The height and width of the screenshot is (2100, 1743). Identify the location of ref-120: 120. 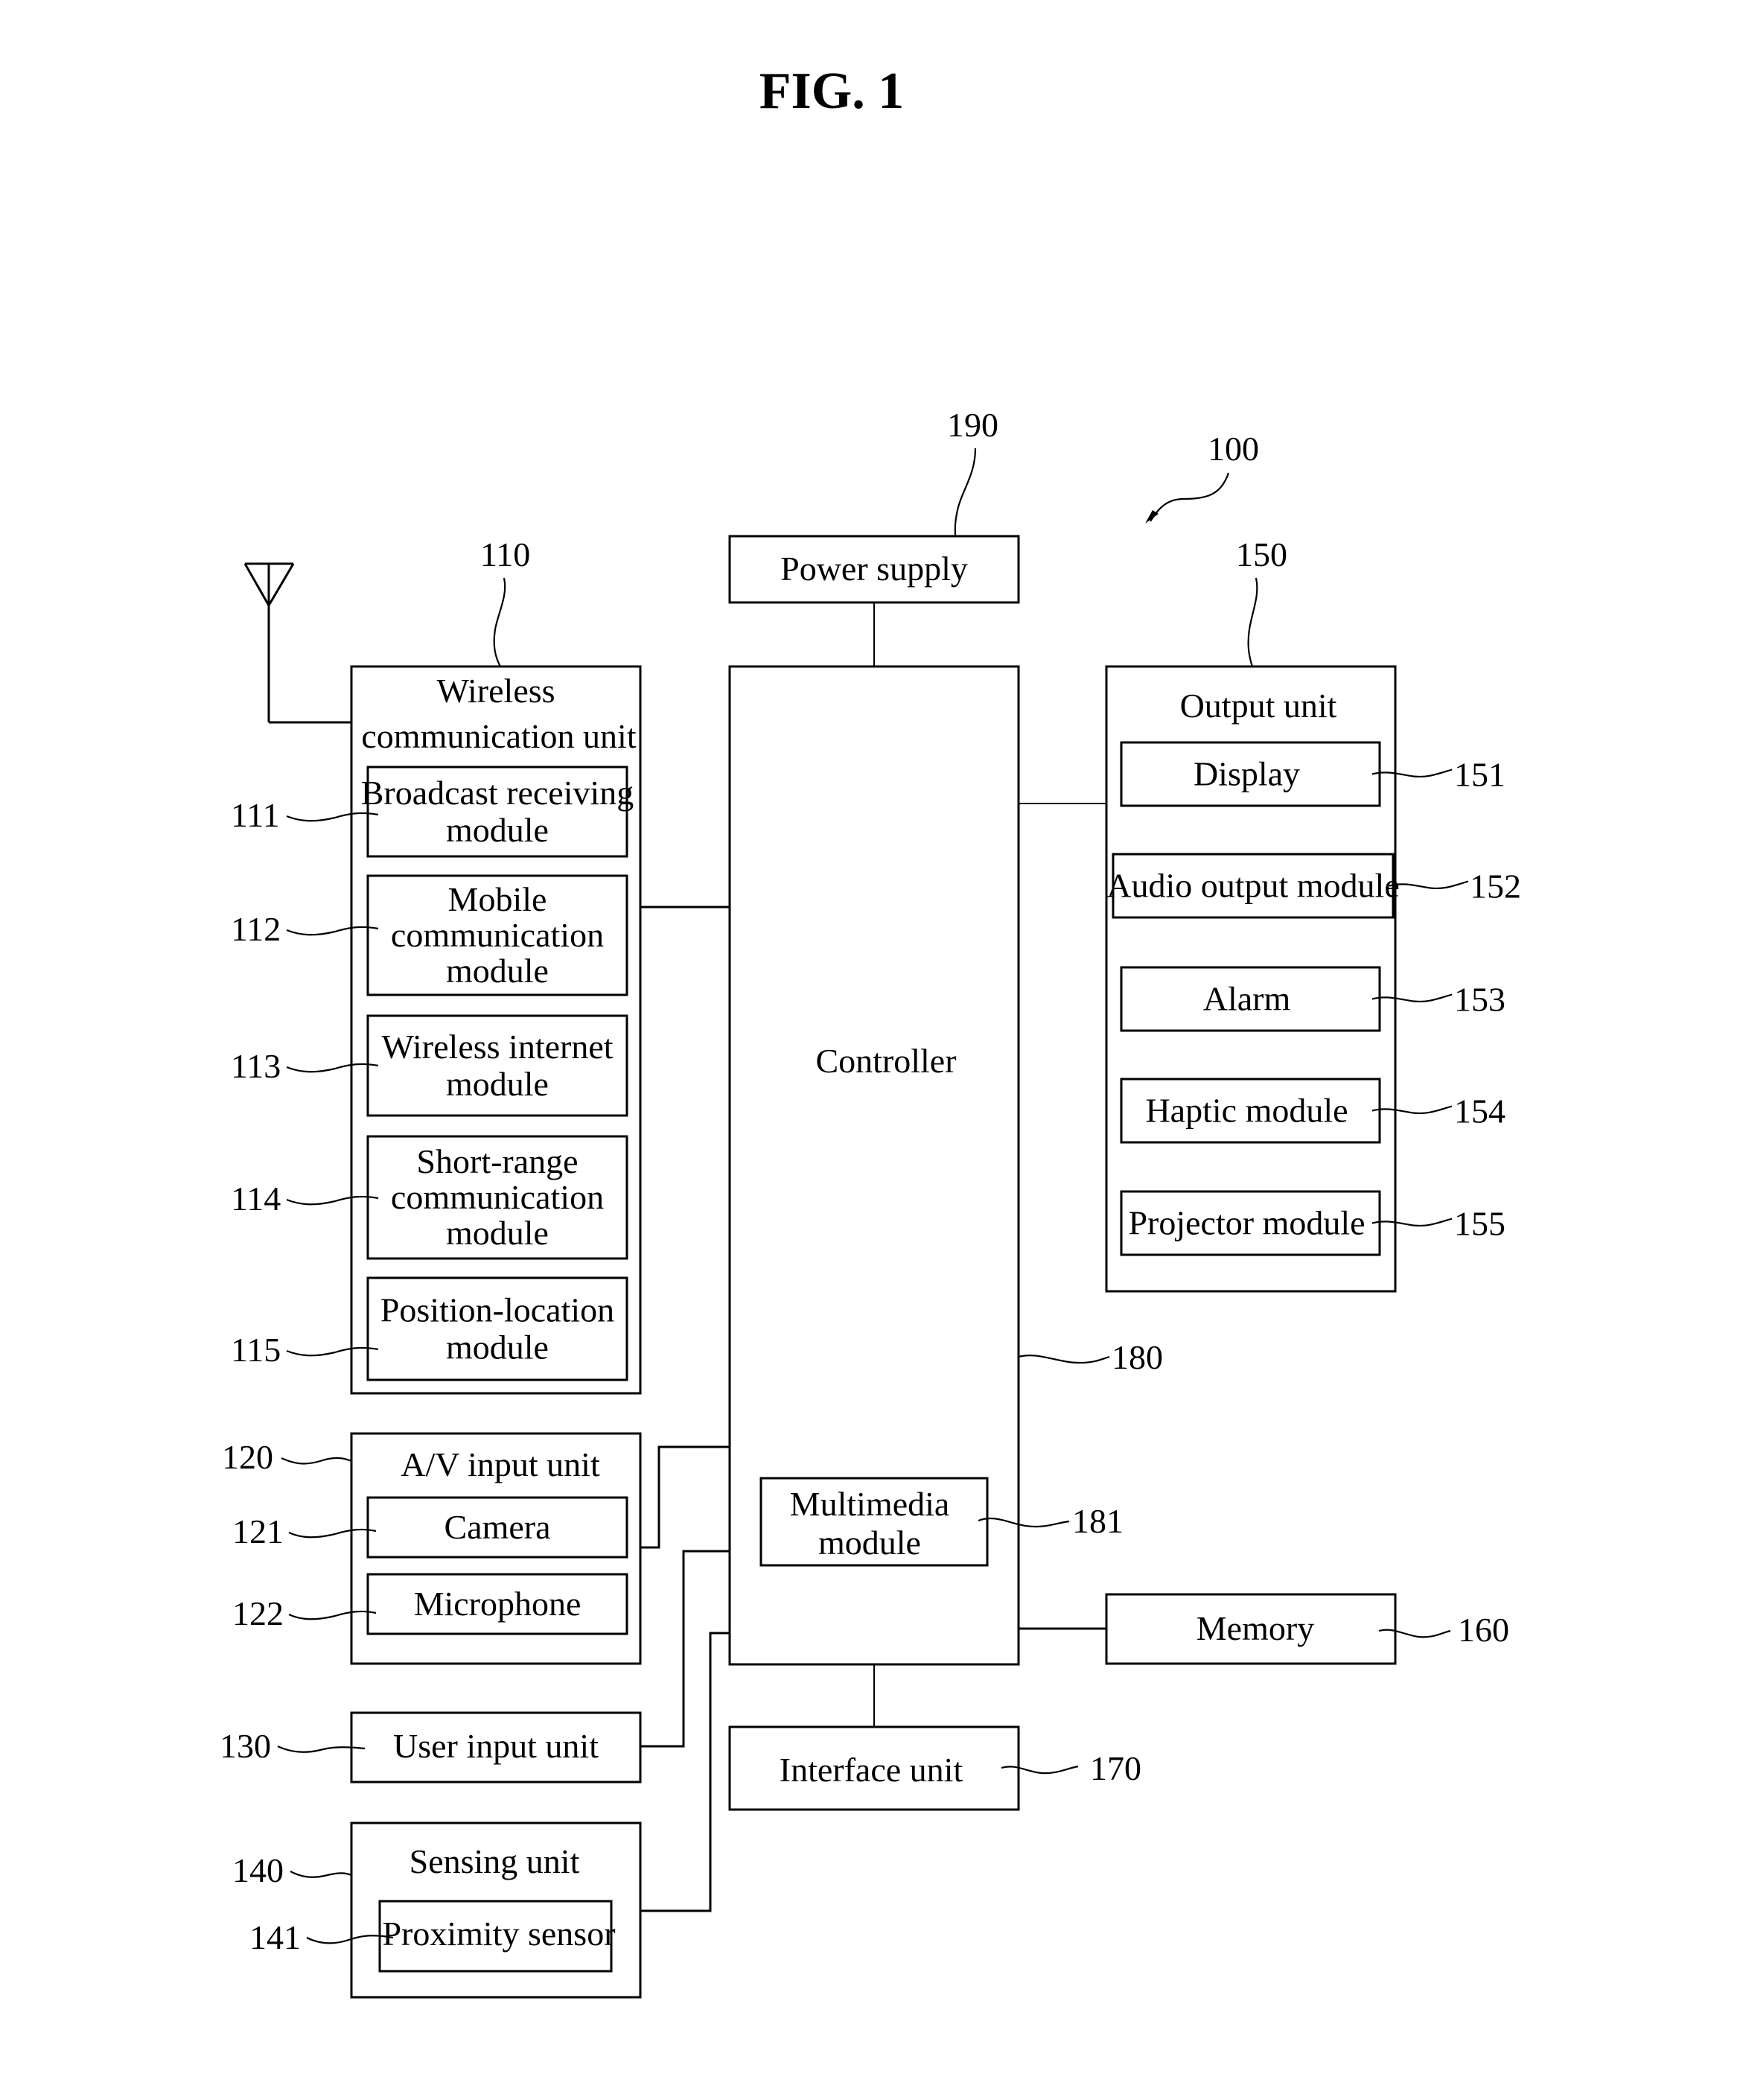
(248, 1457).